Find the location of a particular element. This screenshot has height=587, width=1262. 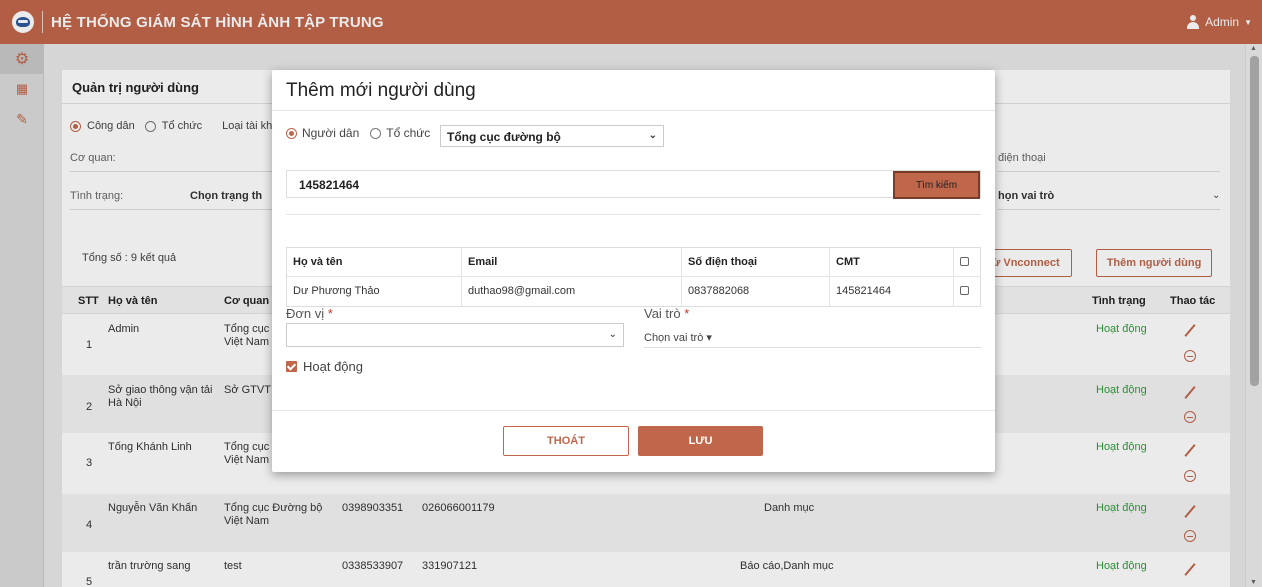

row-select-cell is located at coordinates (968, 291).